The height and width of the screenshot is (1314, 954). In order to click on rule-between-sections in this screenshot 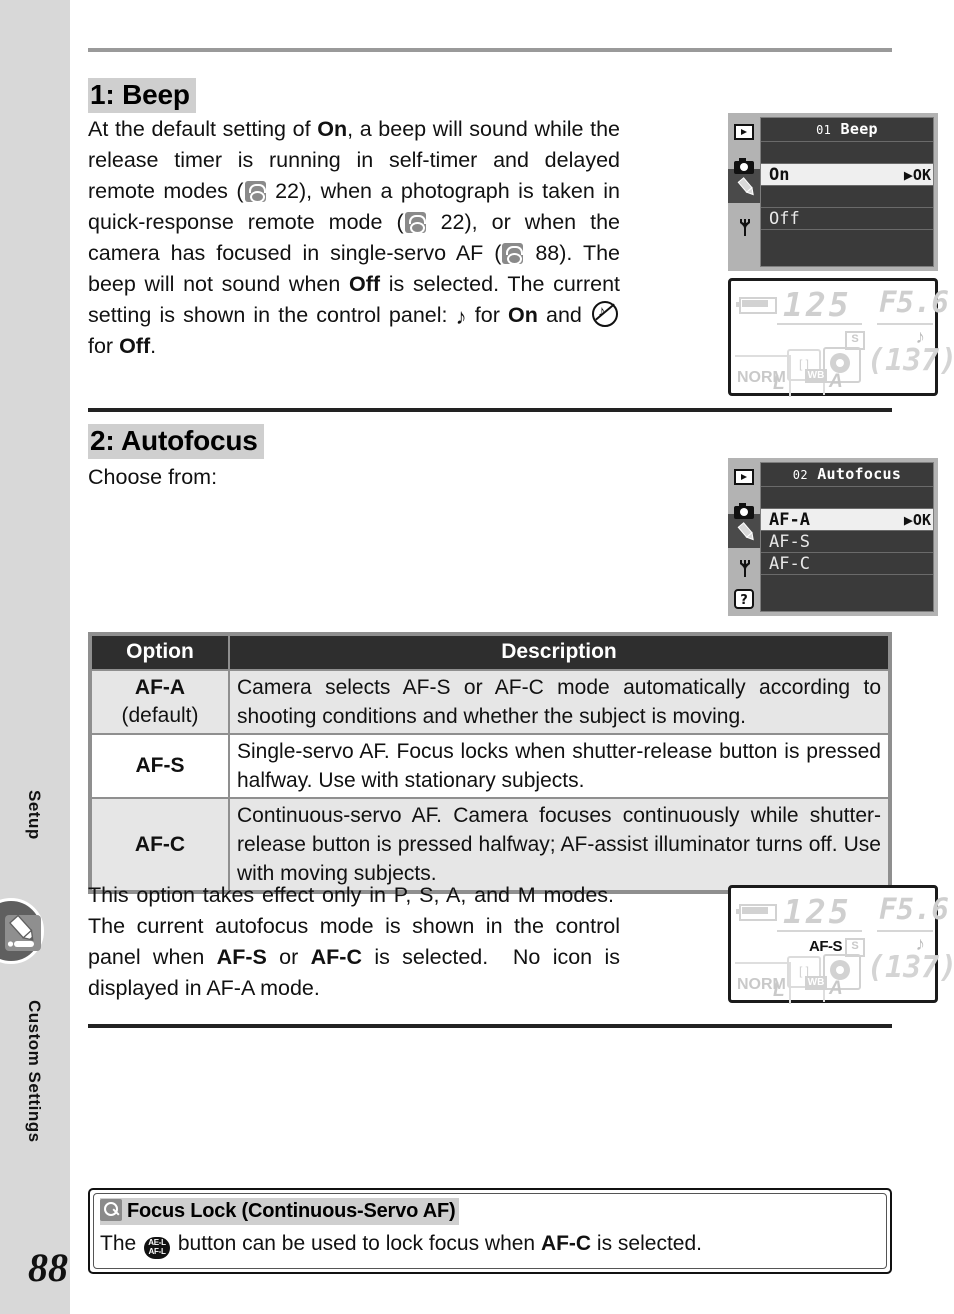, I will do `click(490, 410)`.